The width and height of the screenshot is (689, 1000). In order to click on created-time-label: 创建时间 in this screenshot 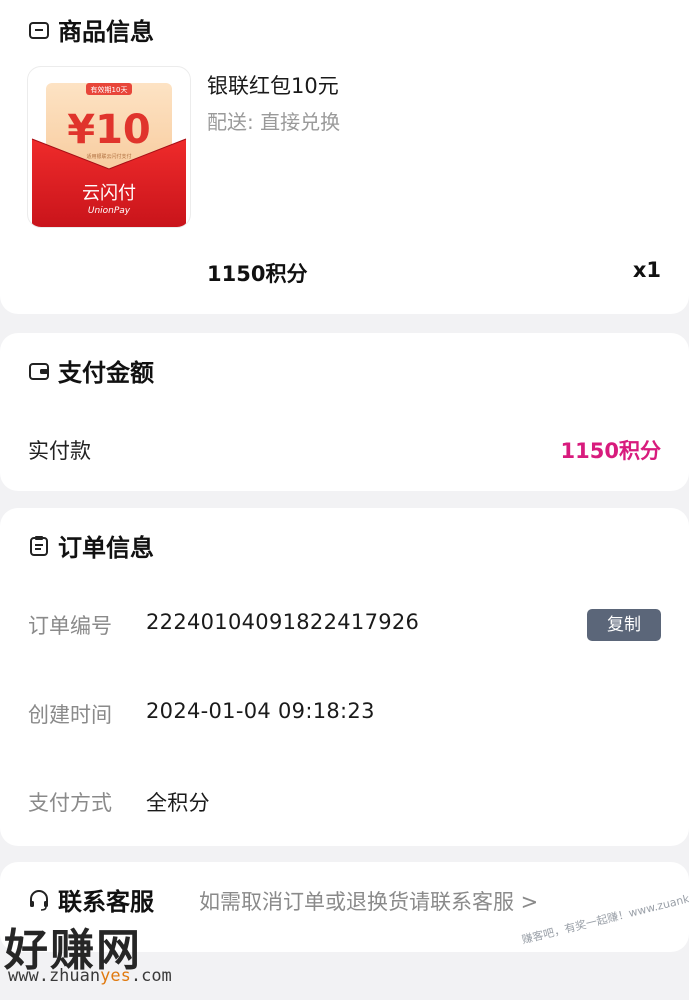, I will do `click(70, 715)`.